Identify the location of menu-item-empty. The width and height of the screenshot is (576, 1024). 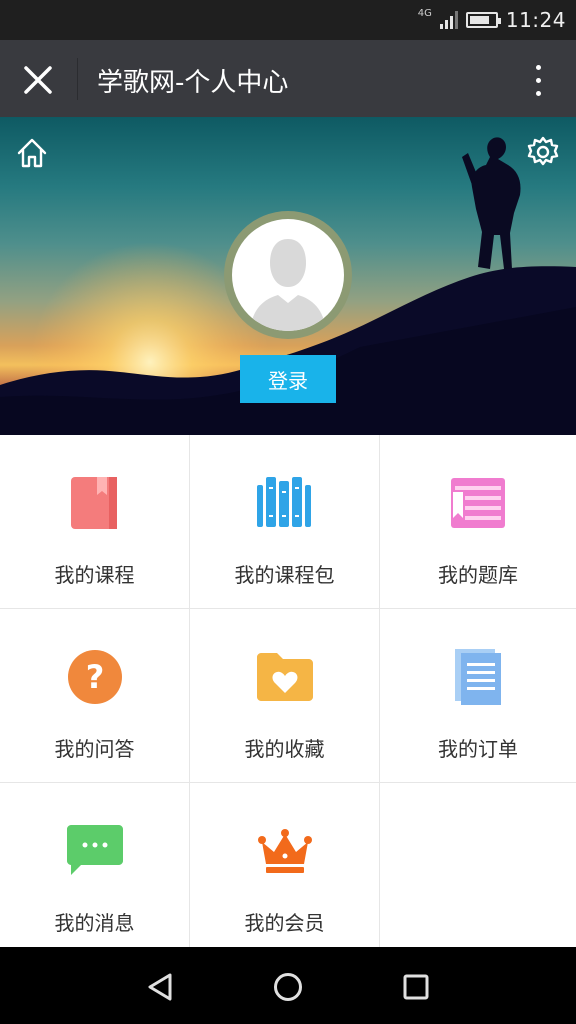
(478, 865).